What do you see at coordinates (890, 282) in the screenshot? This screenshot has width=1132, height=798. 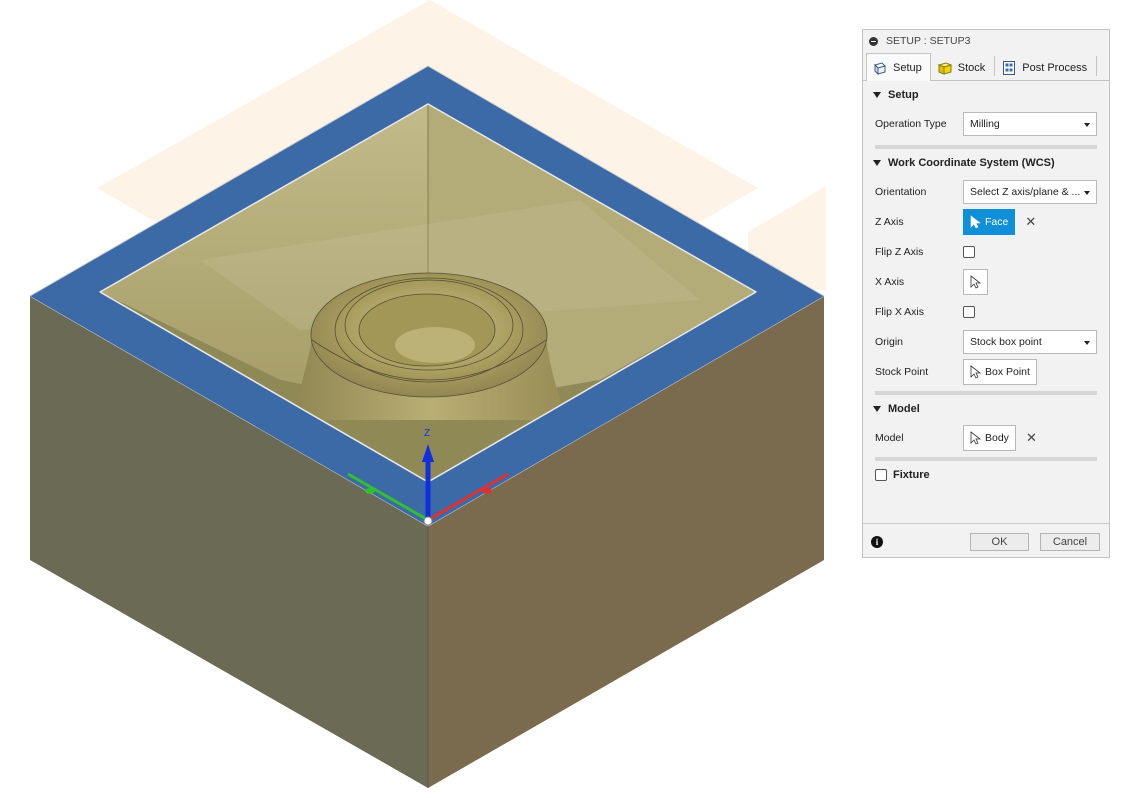 I see `x-axis-field-label: X Axis` at bounding box center [890, 282].